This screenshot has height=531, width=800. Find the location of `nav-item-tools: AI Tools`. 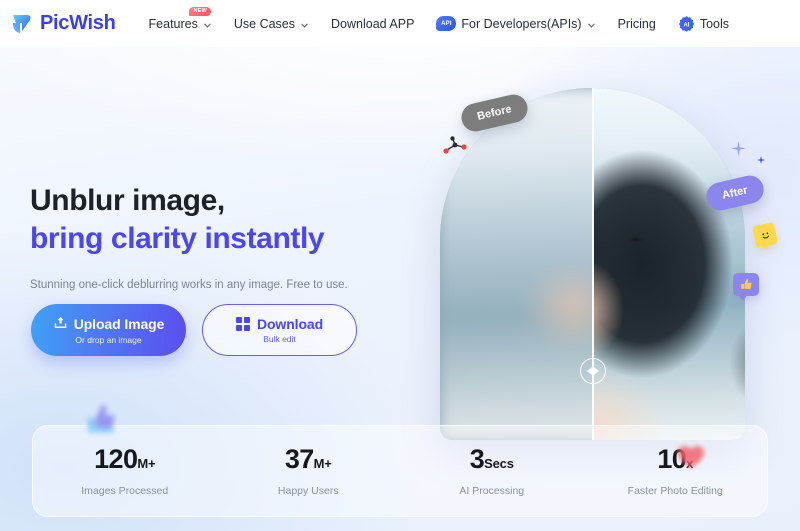

nav-item-tools: AI Tools is located at coordinates (703, 23).